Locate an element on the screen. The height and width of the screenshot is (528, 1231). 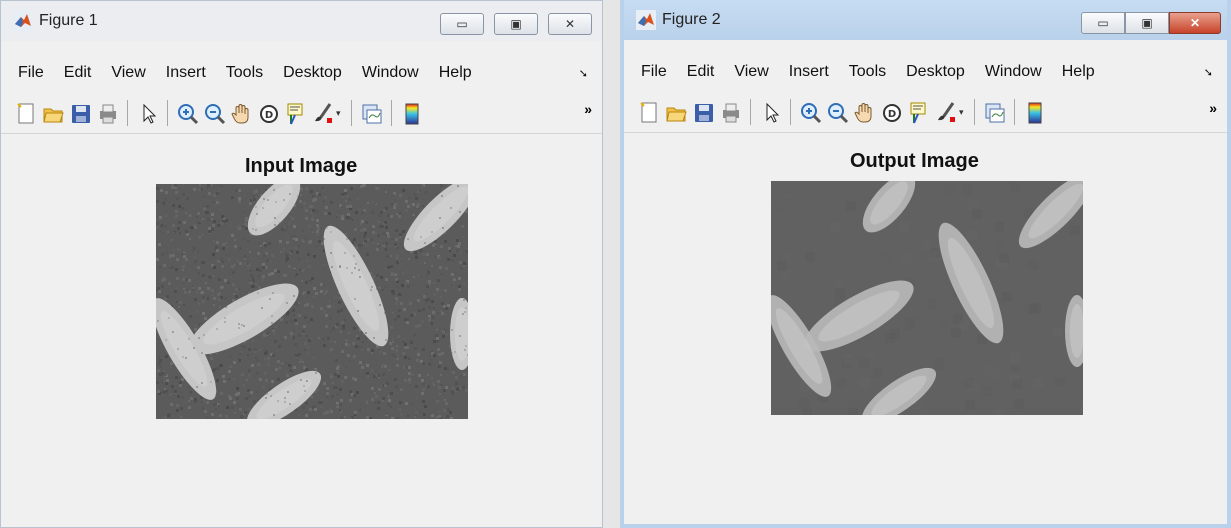
axes-title: Input Image is located at coordinates (301, 166).